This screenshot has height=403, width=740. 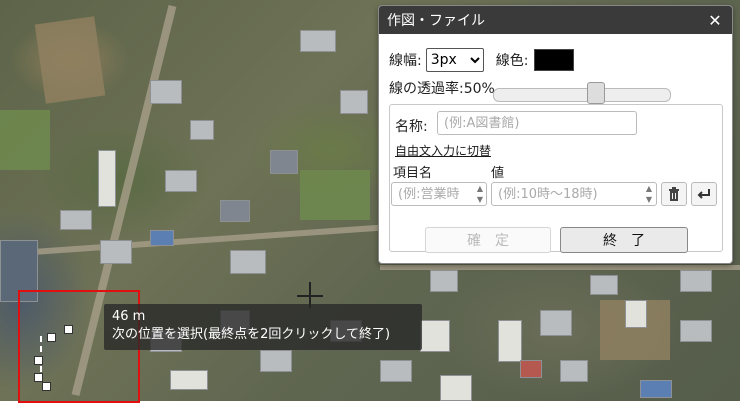 What do you see at coordinates (555, 20) in the screenshot?
I see `dialog-titlebar: 作図・ファイル ✕` at bounding box center [555, 20].